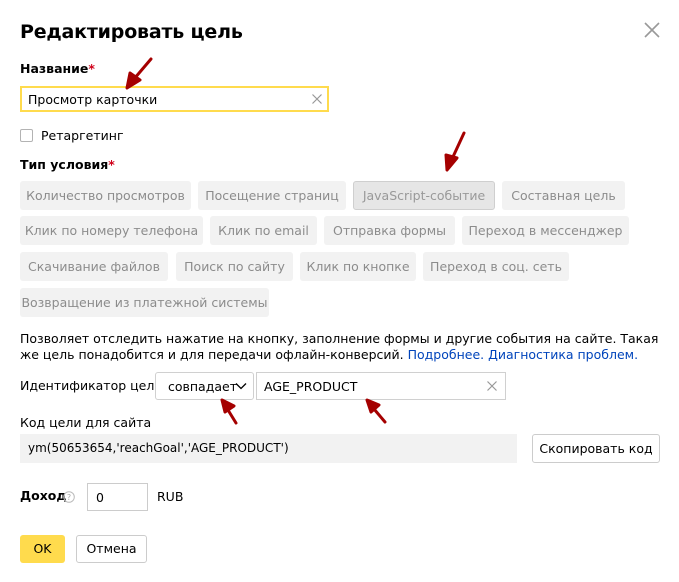  I want to click on dialog-title: Редактировать цель, so click(131, 32).